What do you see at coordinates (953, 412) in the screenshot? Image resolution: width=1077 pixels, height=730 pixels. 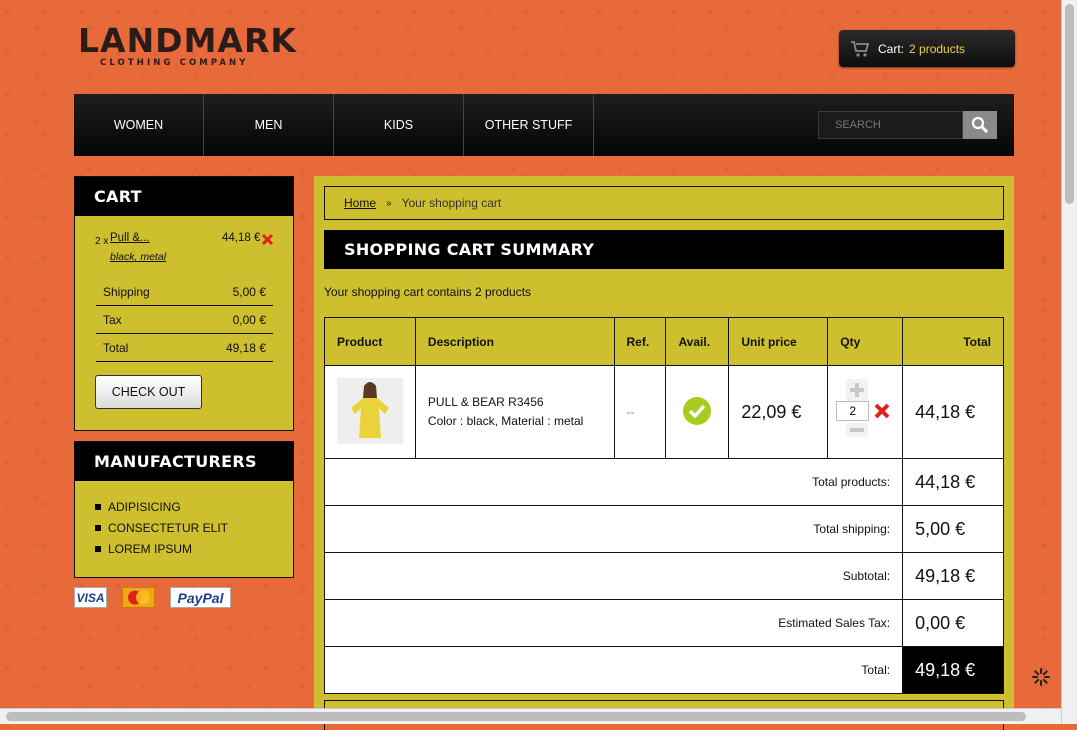 I see `product-total: 44,18 €` at bounding box center [953, 412].